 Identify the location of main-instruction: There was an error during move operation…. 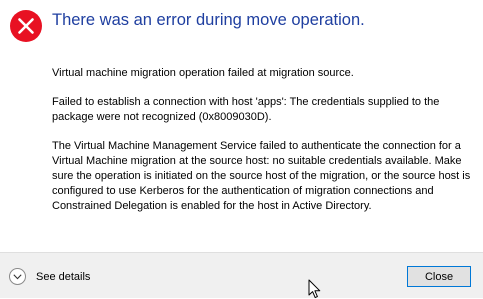
(208, 20).